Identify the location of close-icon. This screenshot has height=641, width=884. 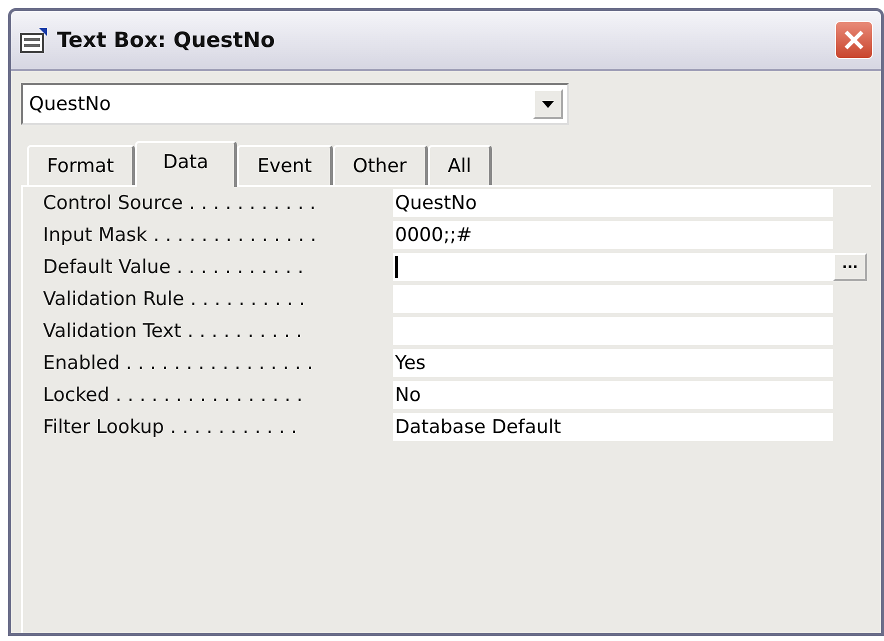
(854, 40).